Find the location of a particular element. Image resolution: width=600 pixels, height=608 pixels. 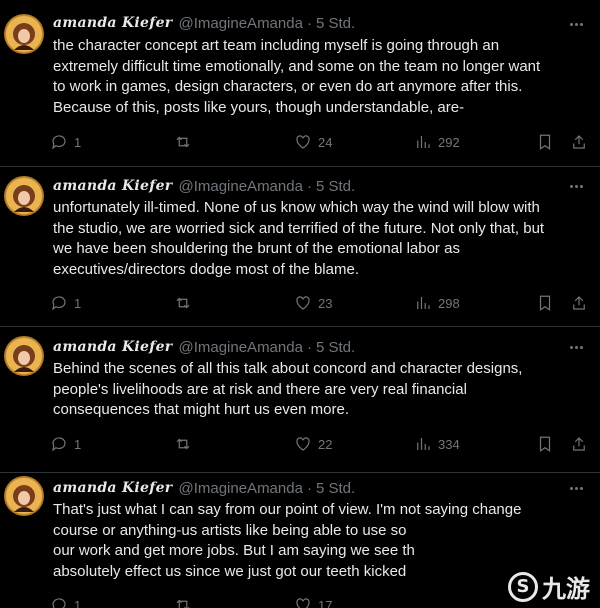

view-count: 298 is located at coordinates (449, 303).